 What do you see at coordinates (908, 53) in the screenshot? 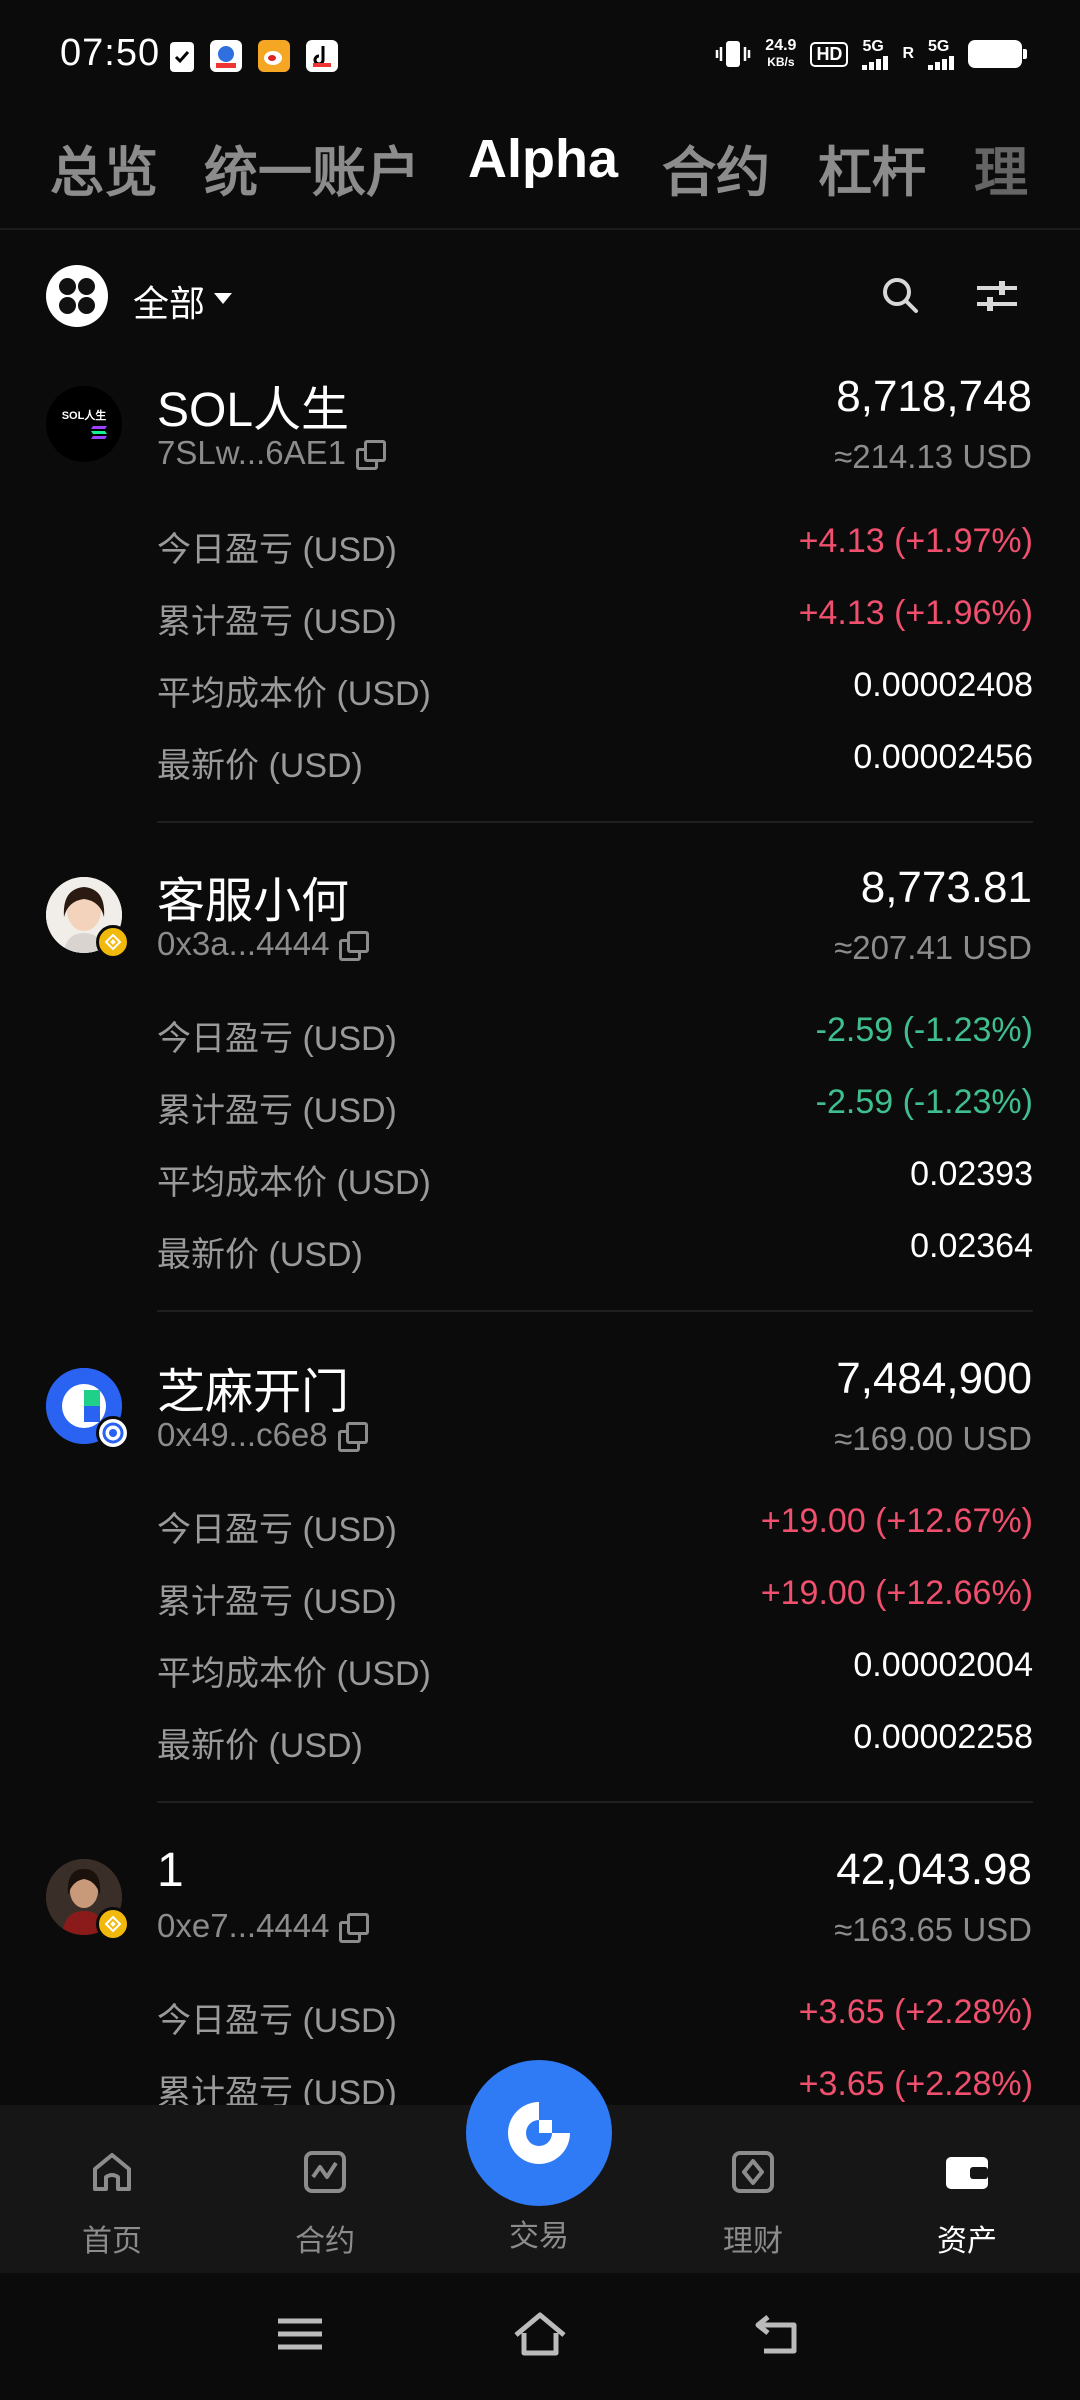
I see `roaming-label: R` at bounding box center [908, 53].